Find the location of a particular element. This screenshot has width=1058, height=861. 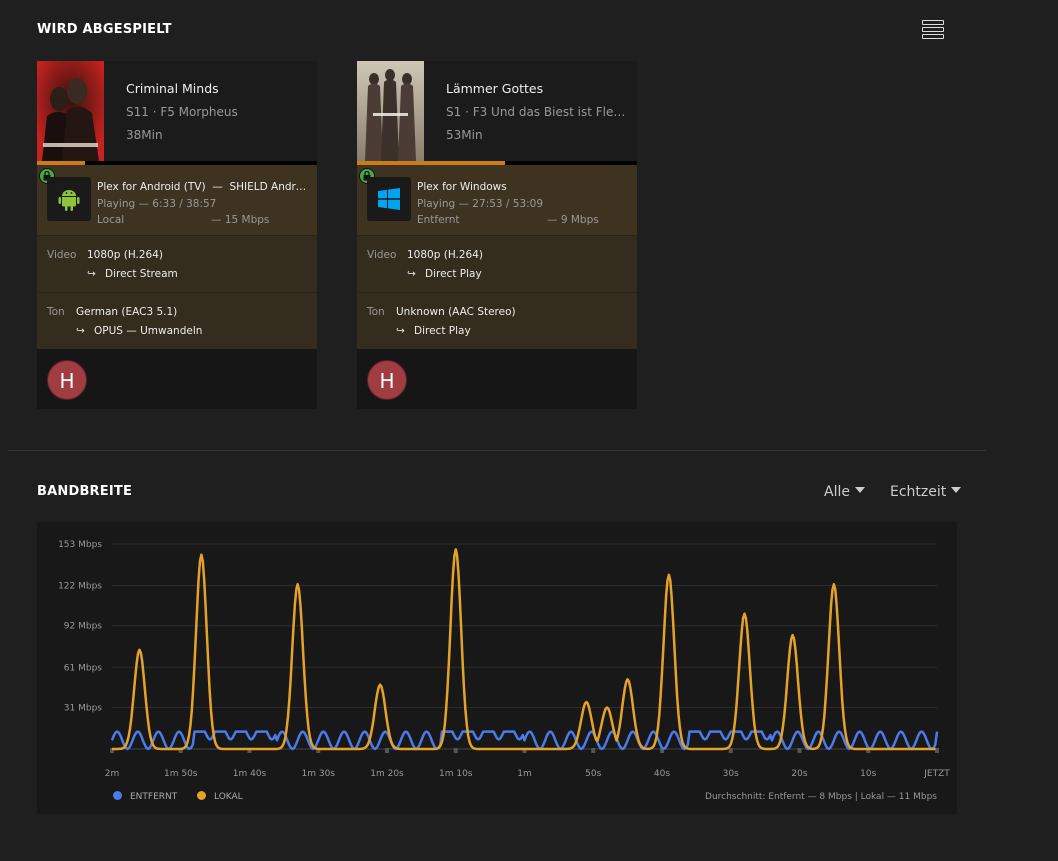

session-header: Criminal Minds S11 · F5 Morpheus 38Min is located at coordinates (177, 113).